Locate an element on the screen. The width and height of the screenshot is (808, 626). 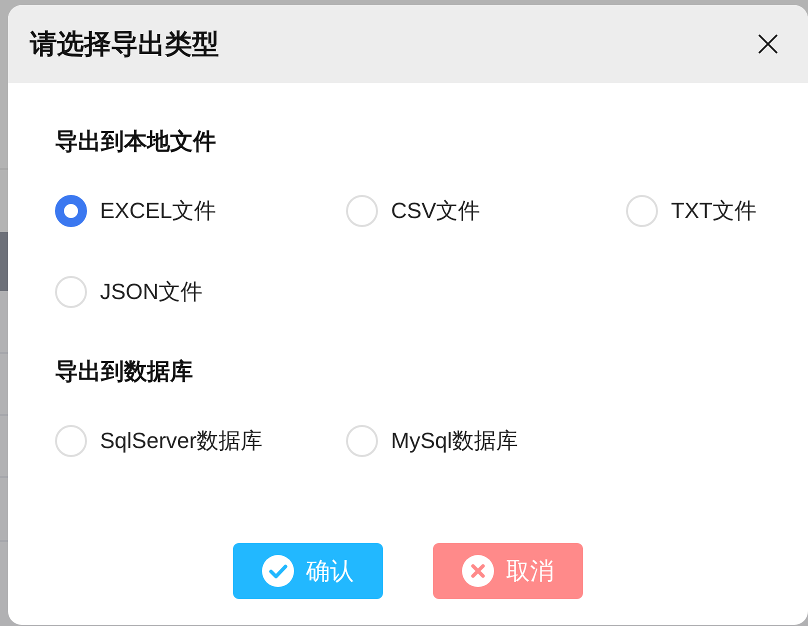
radio-label: TXT文件 is located at coordinates (714, 211).